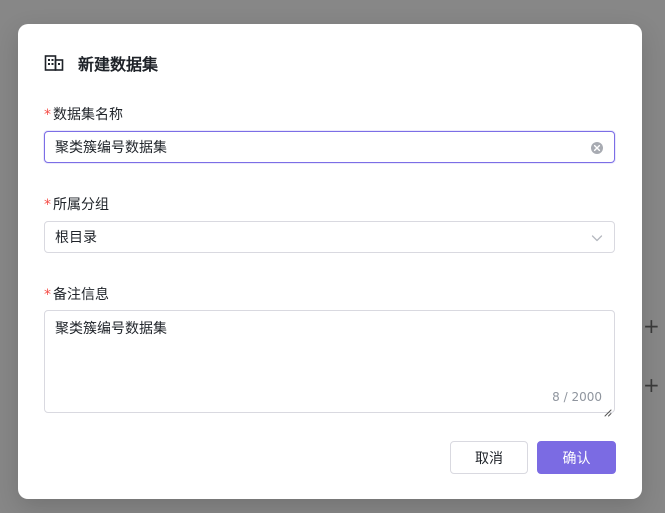  I want to click on char-count: 8 / 2000, so click(577, 397).